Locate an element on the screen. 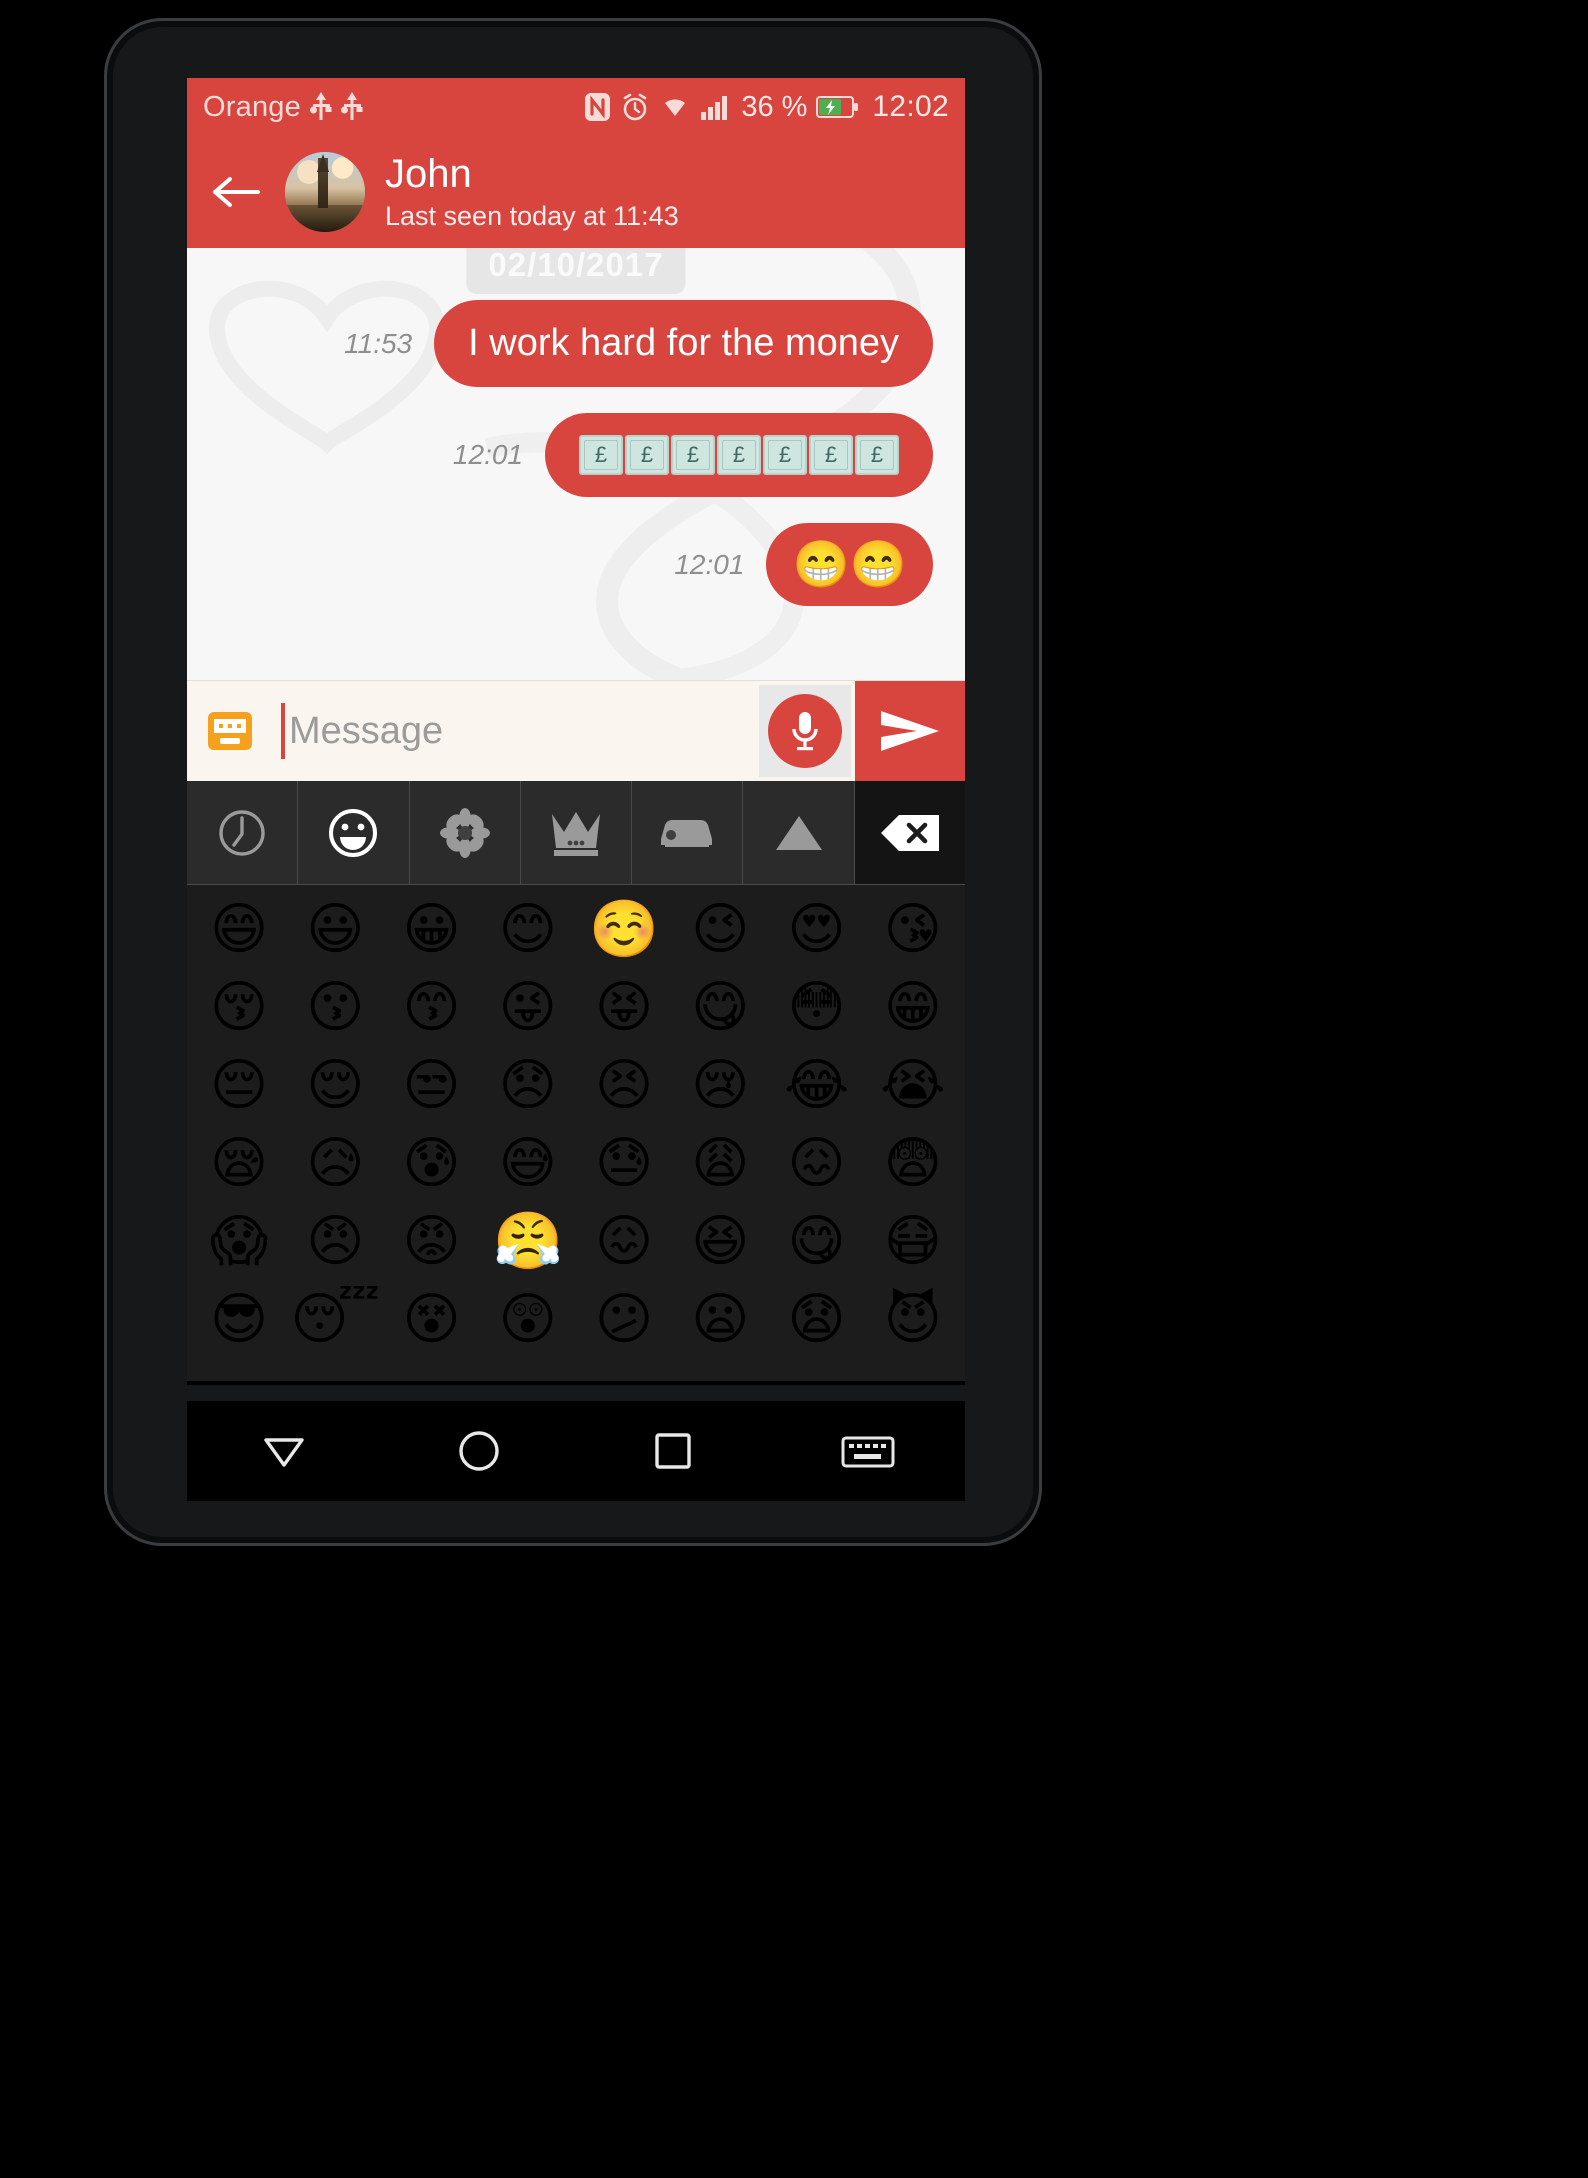  smiley-icon is located at coordinates (353, 832).